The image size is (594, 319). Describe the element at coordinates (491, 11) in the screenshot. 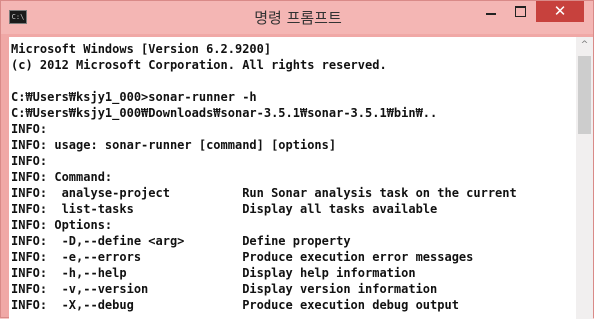

I see `minimize-button` at that location.